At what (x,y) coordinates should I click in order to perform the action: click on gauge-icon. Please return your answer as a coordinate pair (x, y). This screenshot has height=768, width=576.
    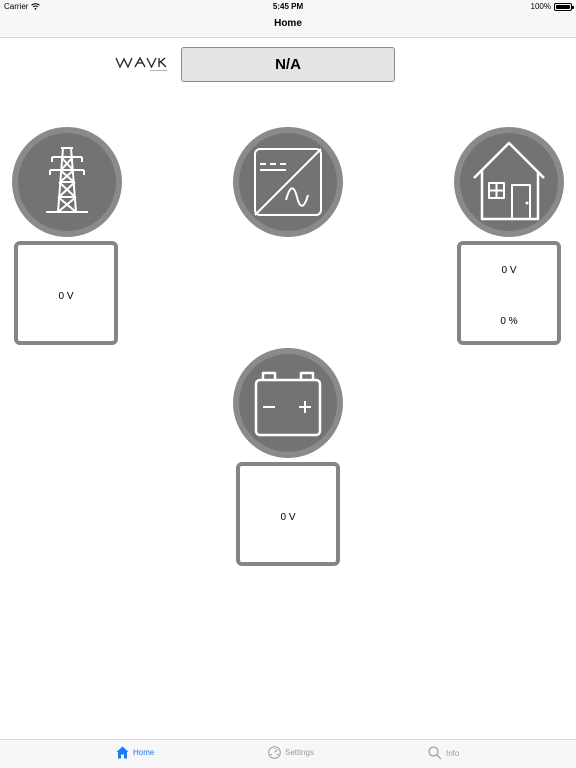
    Looking at the image, I should click on (274, 752).